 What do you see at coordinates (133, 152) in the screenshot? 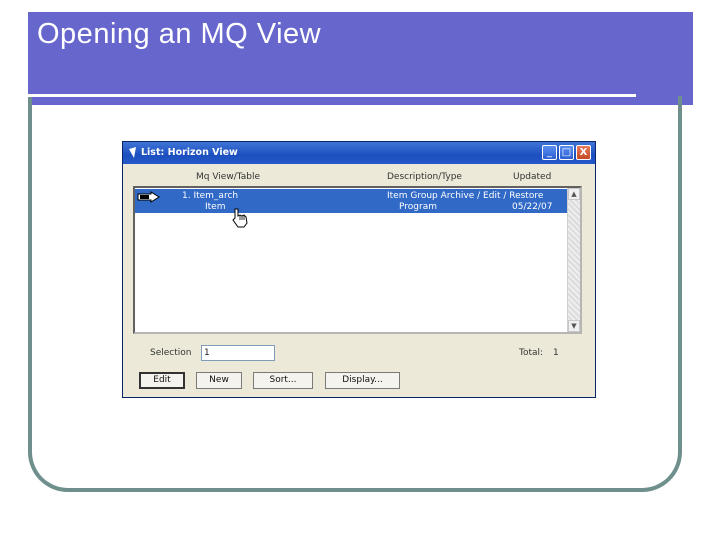
I see `app-icon` at bounding box center [133, 152].